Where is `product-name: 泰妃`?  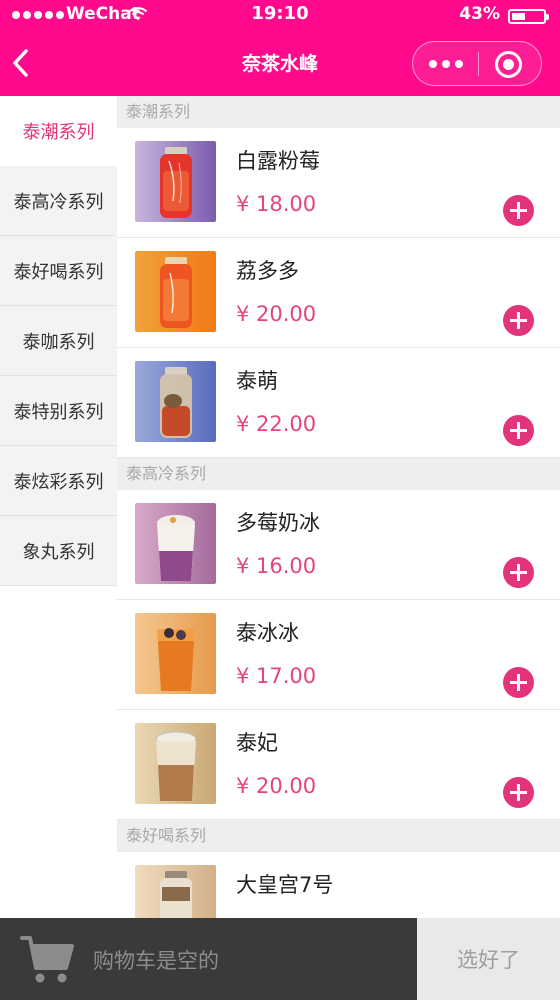
product-name: 泰妃 is located at coordinates (257, 743).